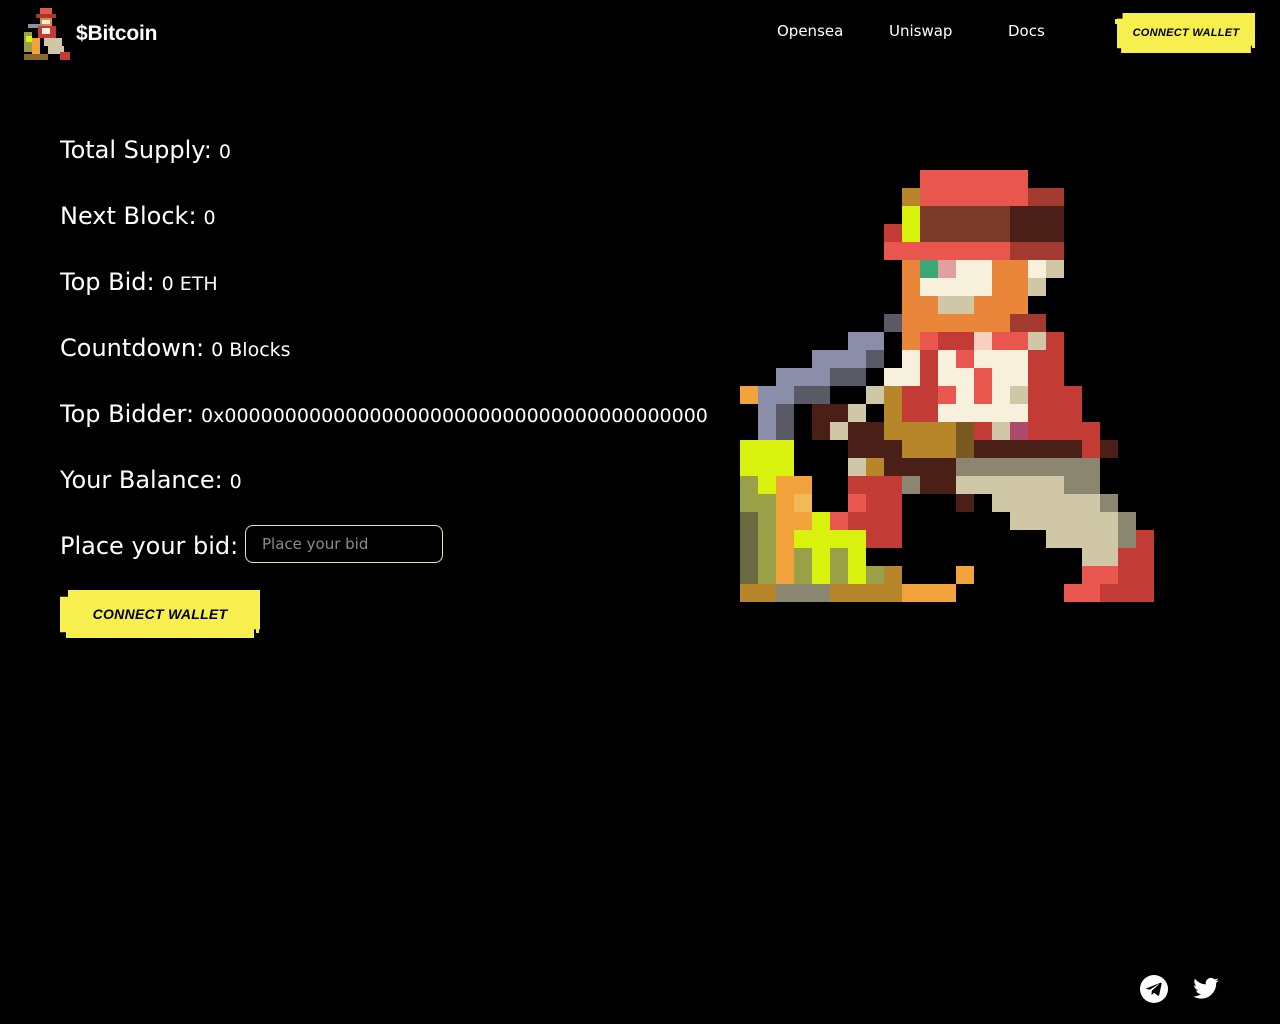  I want to click on brand-name: $Bitcoin, so click(117, 33).